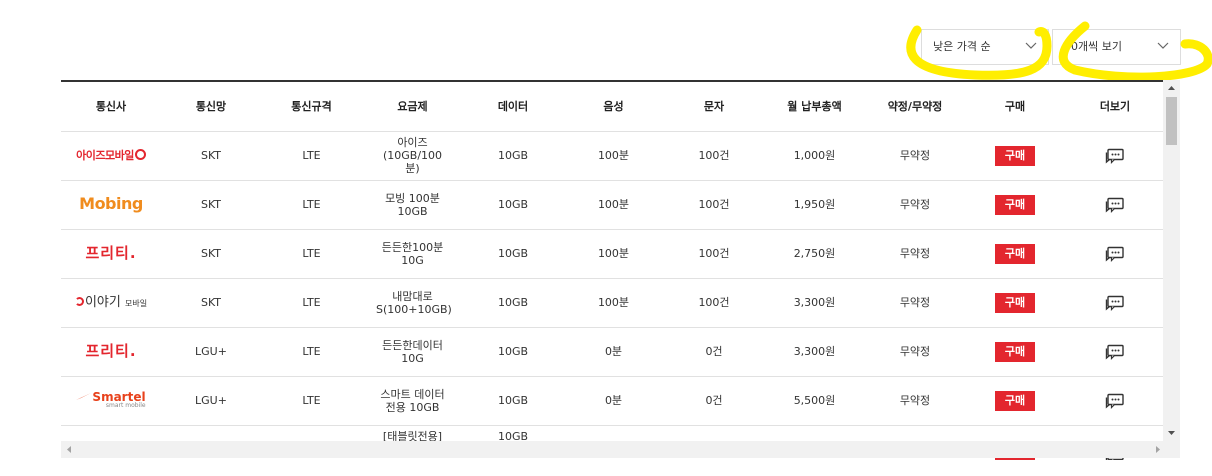 The image size is (1212, 476). I want to click on carrier-logo: 프리티., so click(111, 350).